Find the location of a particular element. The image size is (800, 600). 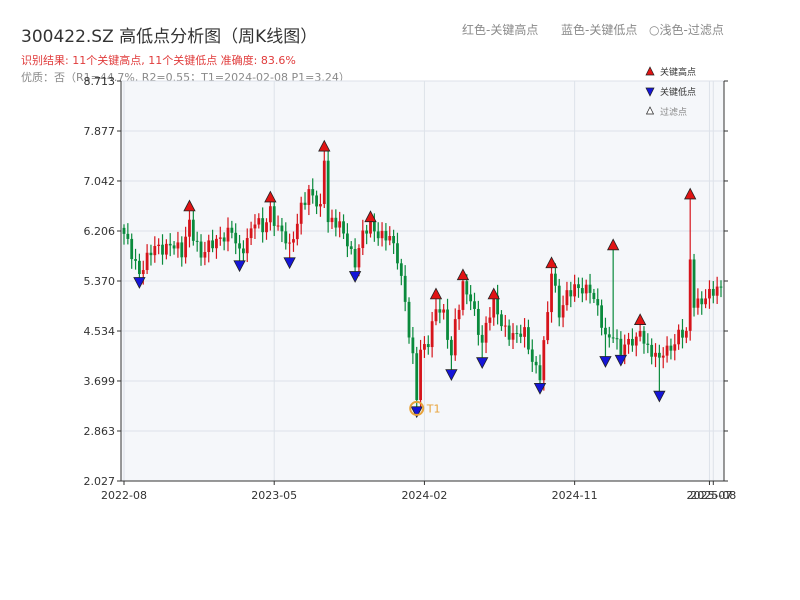

legend-filtered-label: 过滤点 is located at coordinates (673, 112).